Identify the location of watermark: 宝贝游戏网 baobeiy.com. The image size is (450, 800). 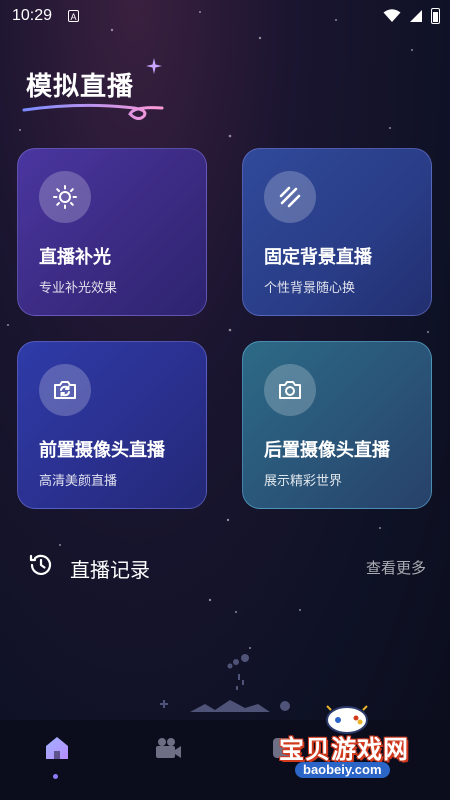
(355, 740).